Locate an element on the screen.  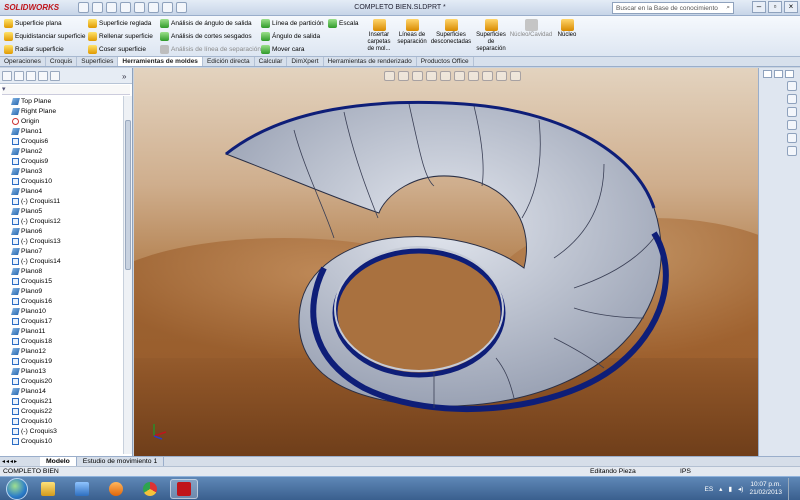
tree-node: Plano1 is located at coordinates (61, 131).